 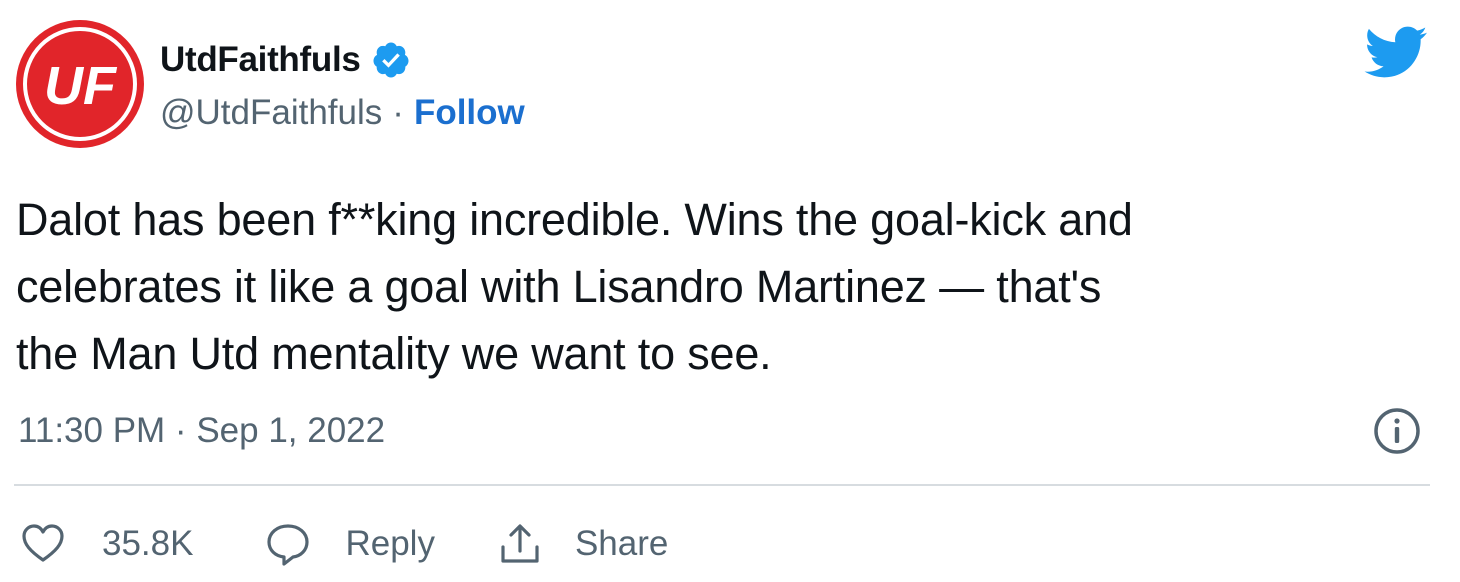 I want to click on like-button: 35.8K, so click(x=106, y=544).